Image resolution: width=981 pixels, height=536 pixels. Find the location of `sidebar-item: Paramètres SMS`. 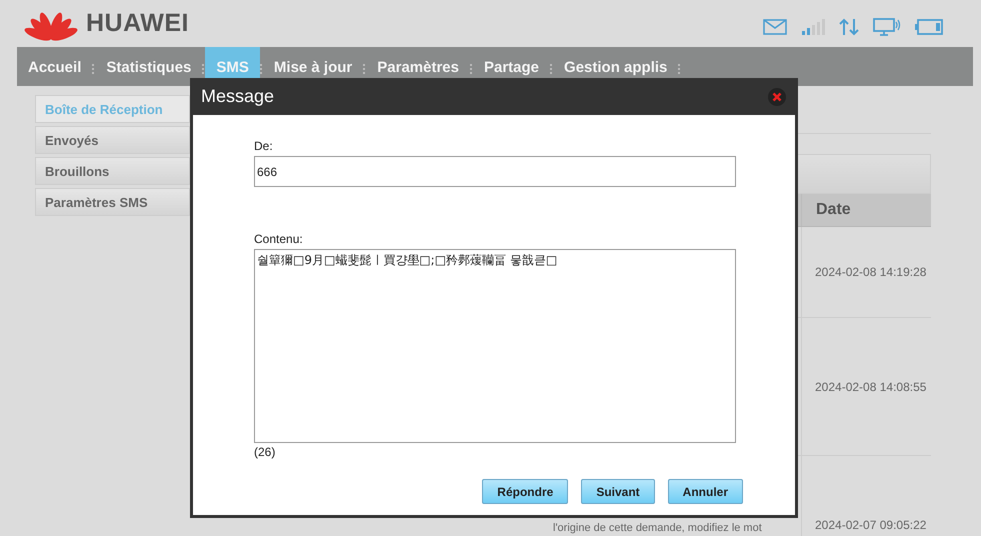

sidebar-item: Paramètres SMS is located at coordinates (112, 202).